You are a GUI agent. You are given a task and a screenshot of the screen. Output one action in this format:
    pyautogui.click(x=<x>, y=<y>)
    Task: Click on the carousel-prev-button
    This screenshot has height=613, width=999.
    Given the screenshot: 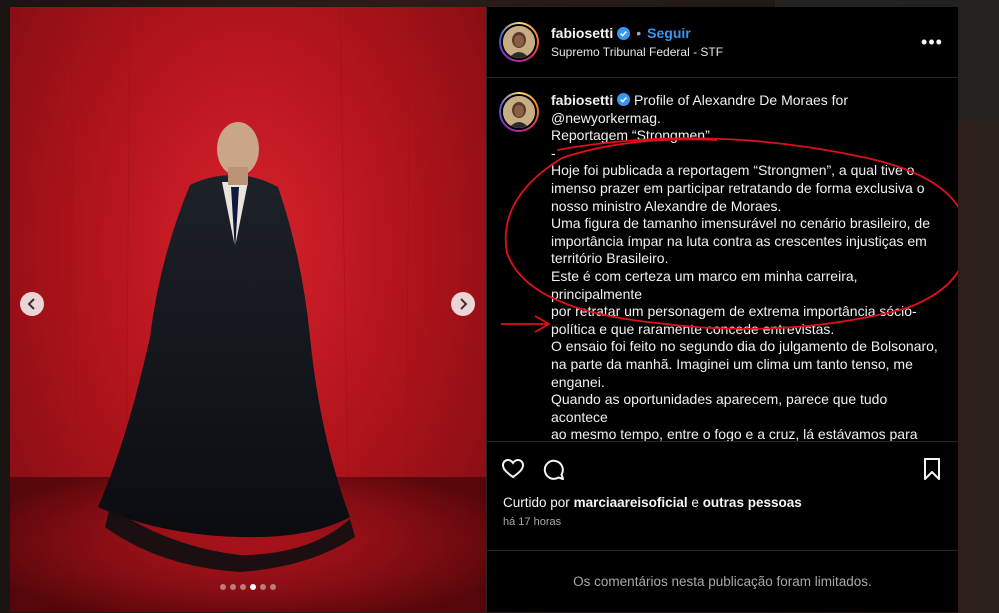 What is the action you would take?
    pyautogui.click(x=32, y=304)
    